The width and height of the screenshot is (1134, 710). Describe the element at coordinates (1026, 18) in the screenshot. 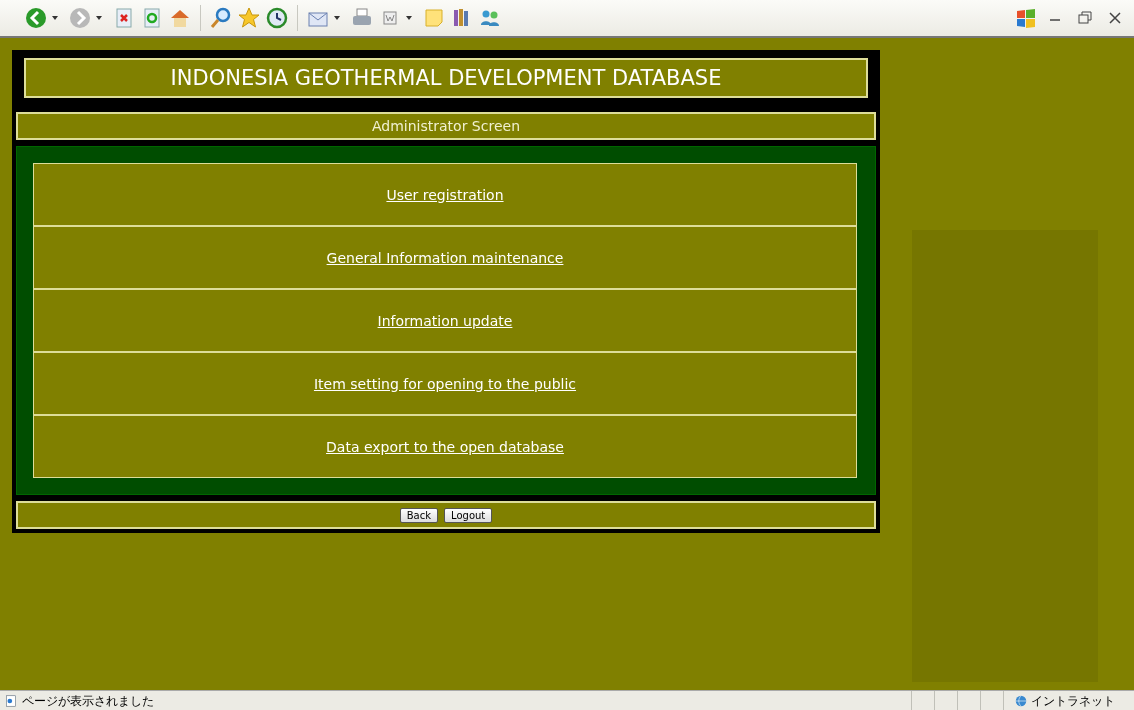

I see `windows-logo-icon` at that location.